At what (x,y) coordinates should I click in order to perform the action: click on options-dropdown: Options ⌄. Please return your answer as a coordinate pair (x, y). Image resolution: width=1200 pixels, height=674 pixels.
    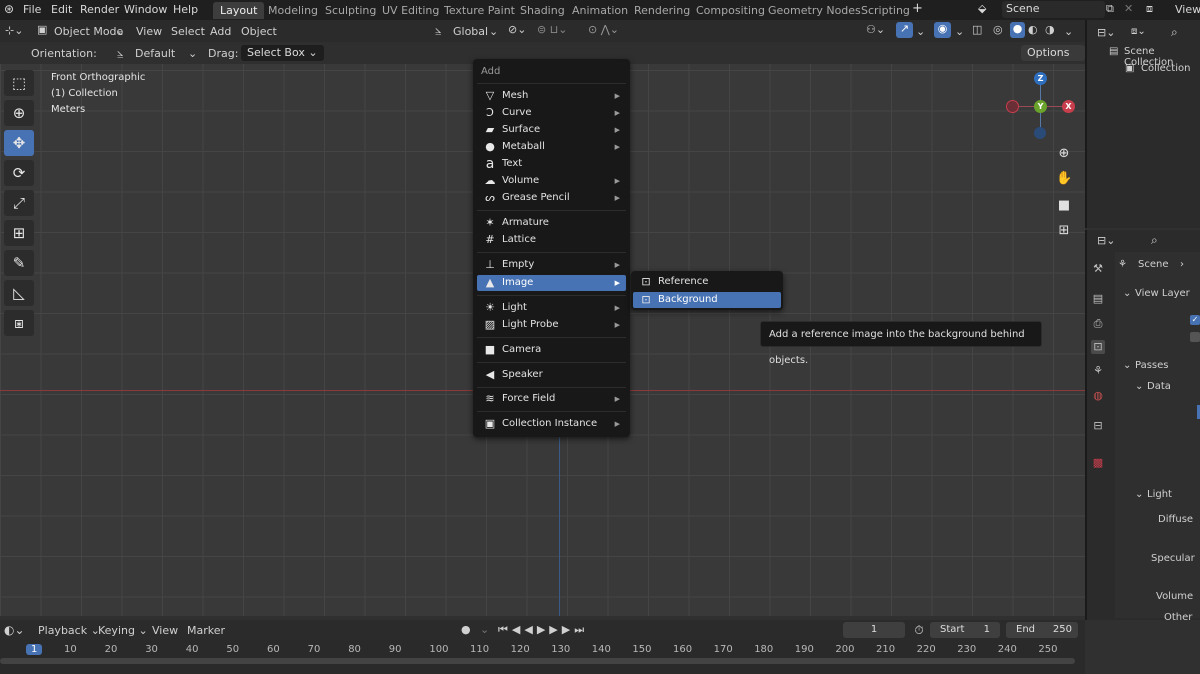
    Looking at the image, I should click on (1053, 60).